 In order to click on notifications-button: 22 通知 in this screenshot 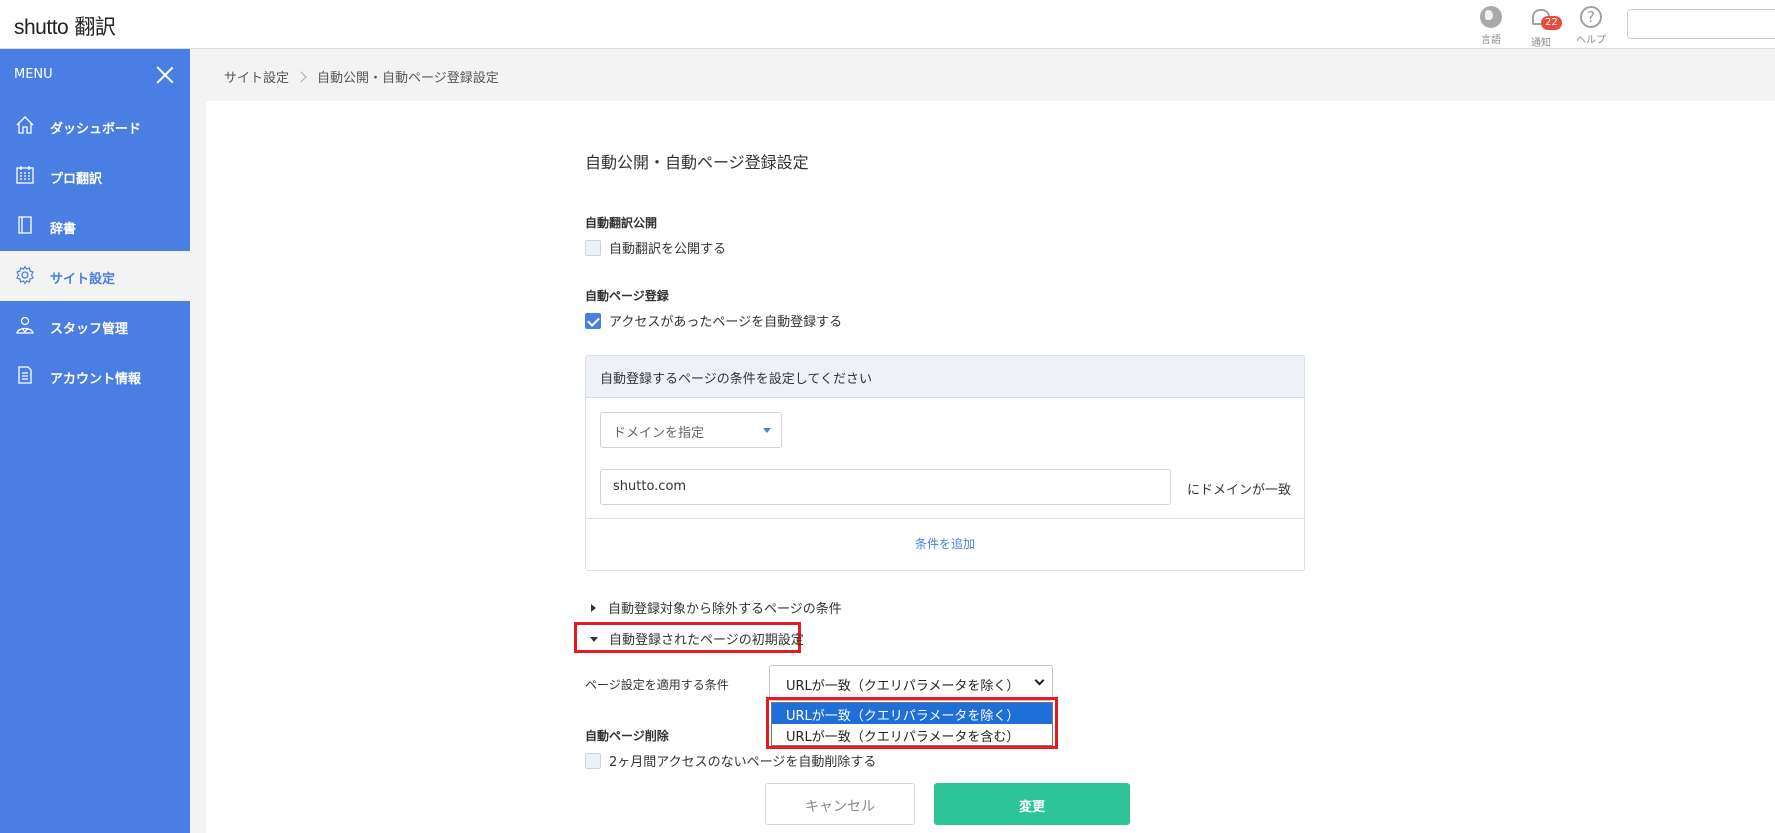, I will do `click(1541, 29)`.